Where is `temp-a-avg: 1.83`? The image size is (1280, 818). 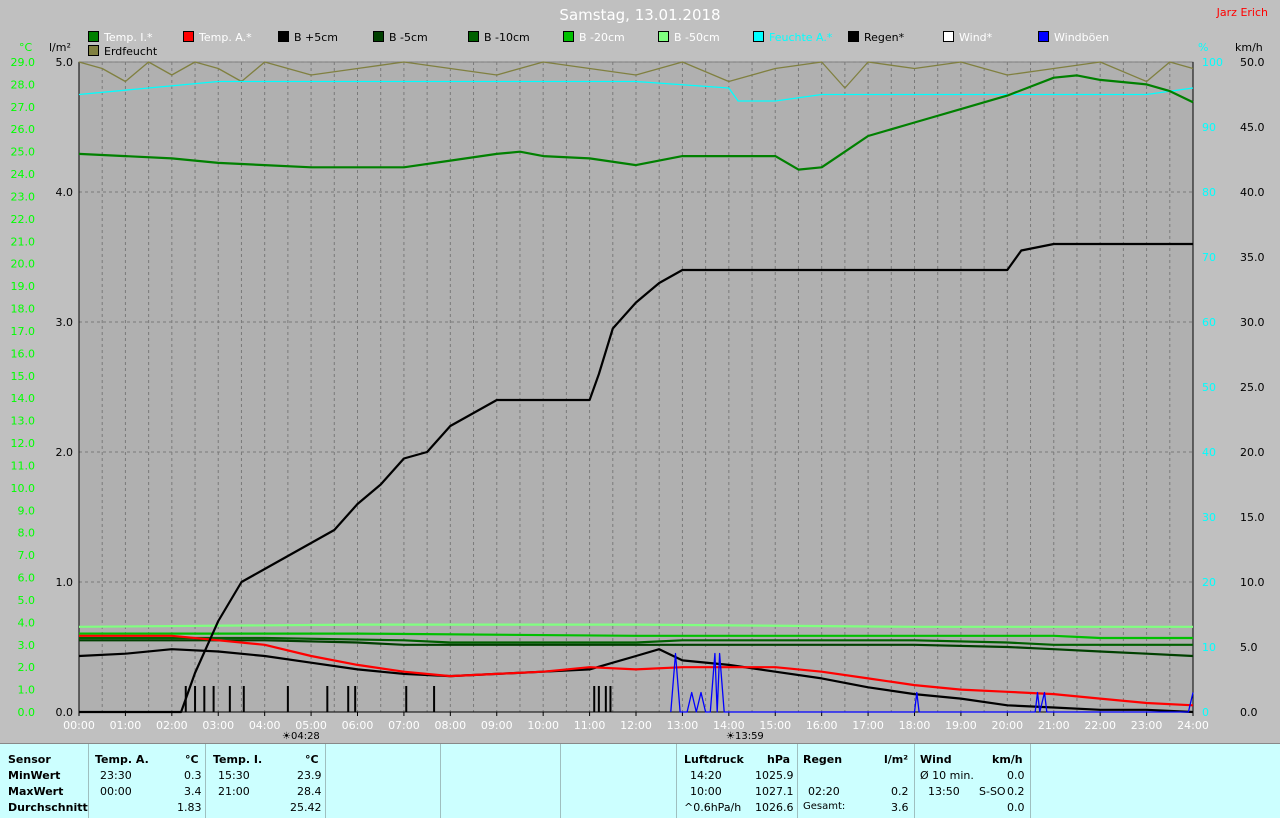
temp-a-avg: 1.83 is located at coordinates (189, 807).